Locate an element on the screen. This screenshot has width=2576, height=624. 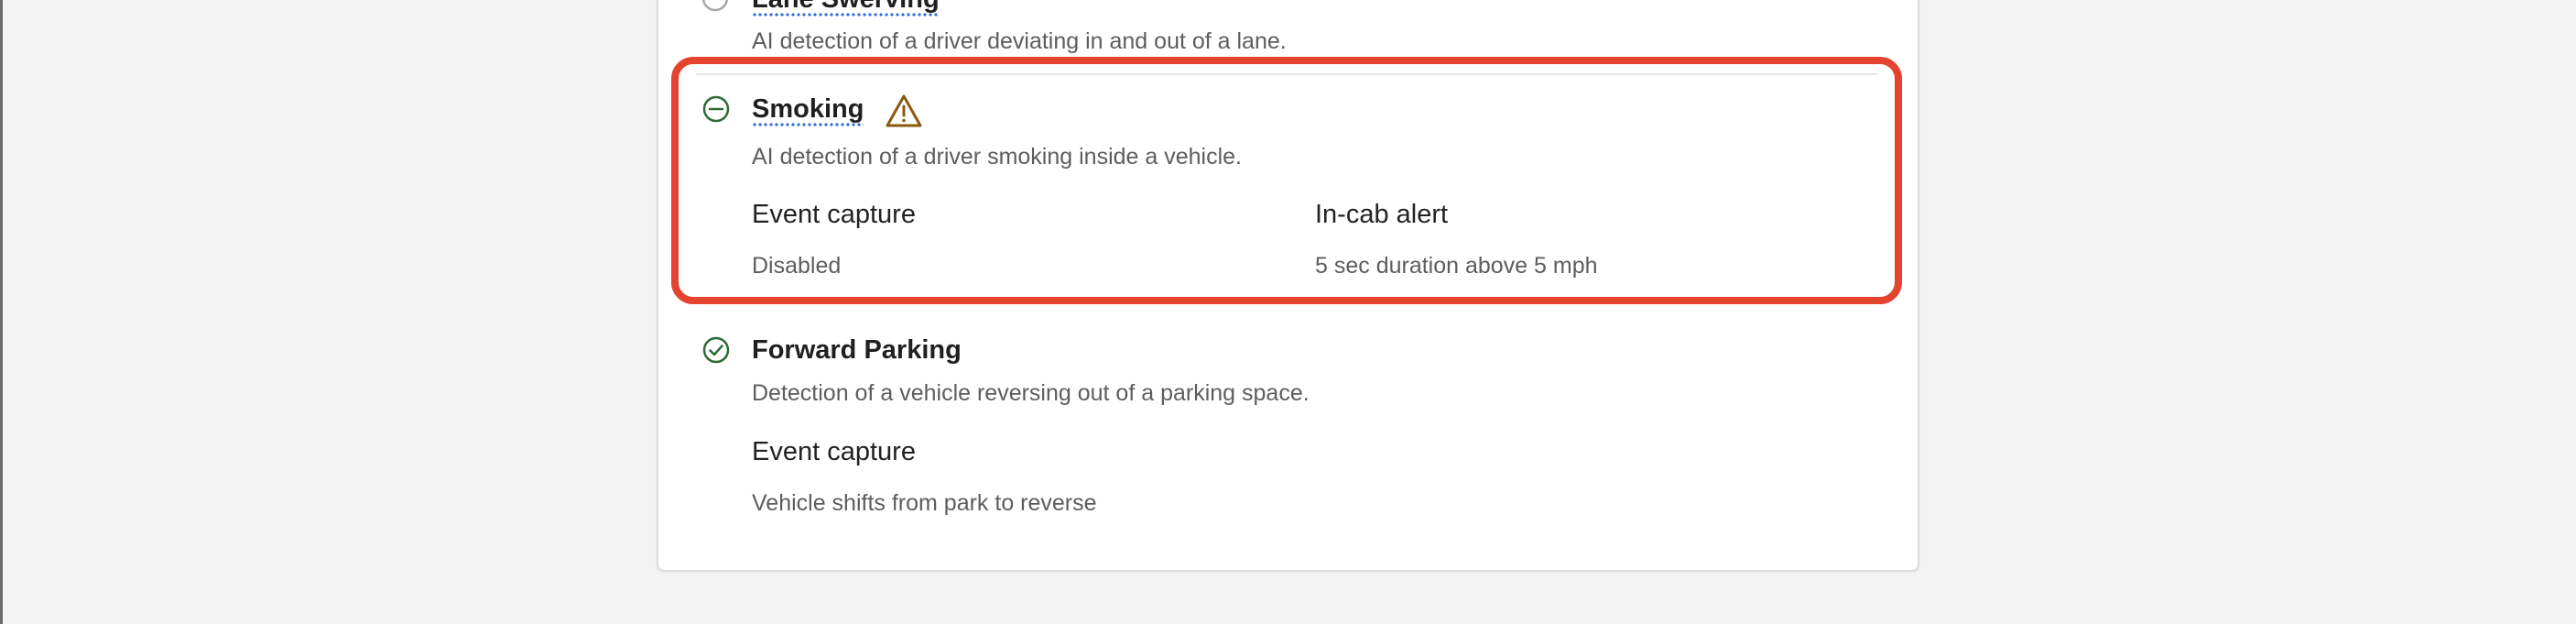
window-edge is located at coordinates (1, 312).